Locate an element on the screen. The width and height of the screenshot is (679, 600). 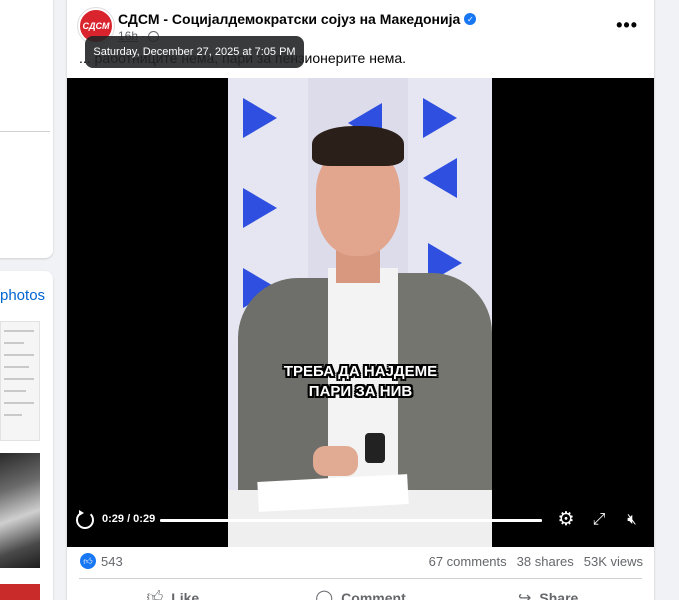
photos-card: photos is located at coordinates (26, 435).